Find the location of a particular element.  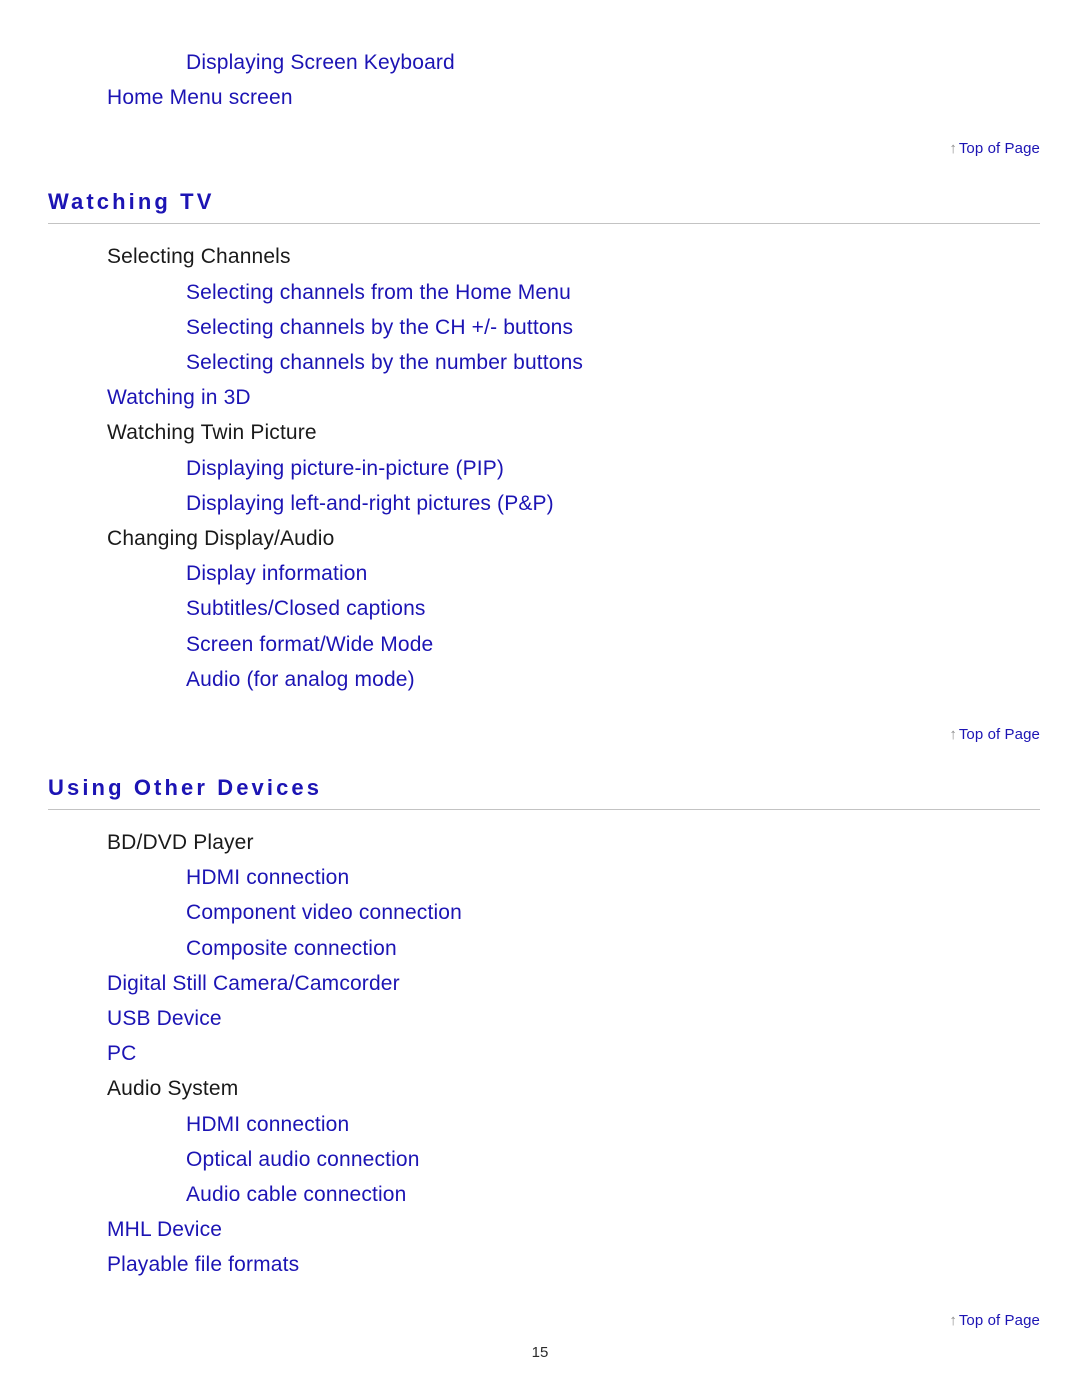

toc-item-label: Composite connection is located at coordinates (291, 948).